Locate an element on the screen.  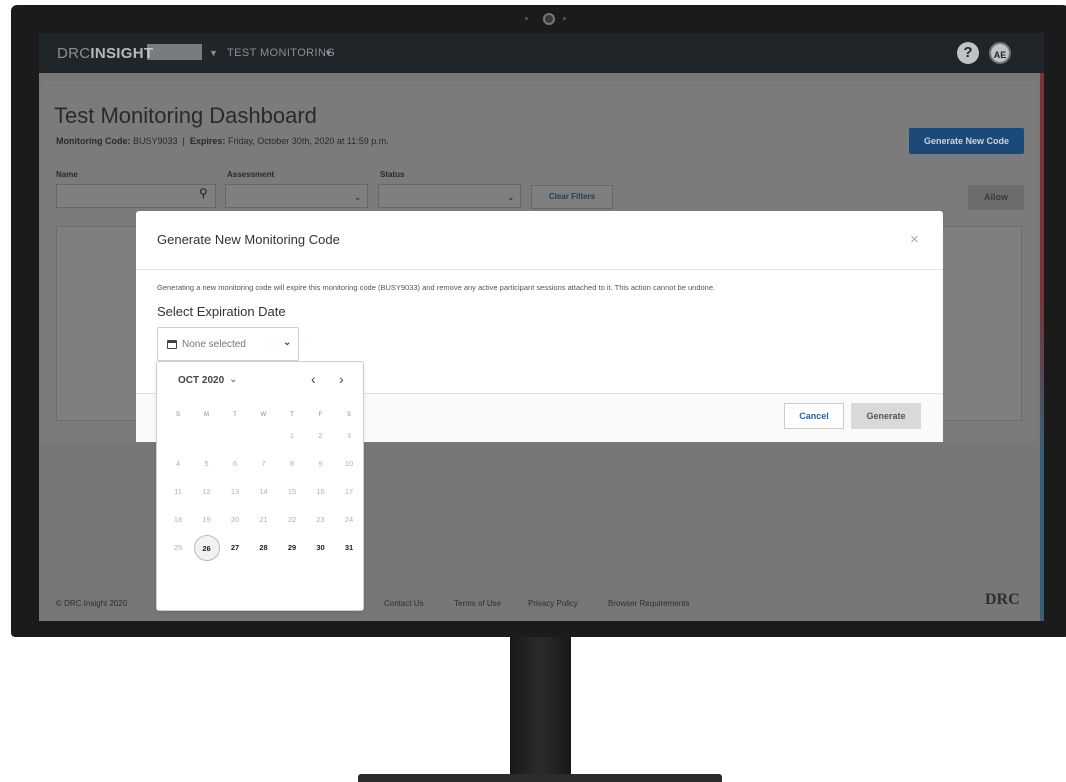
code-value: BUSY9033 is located at coordinates (155, 141).